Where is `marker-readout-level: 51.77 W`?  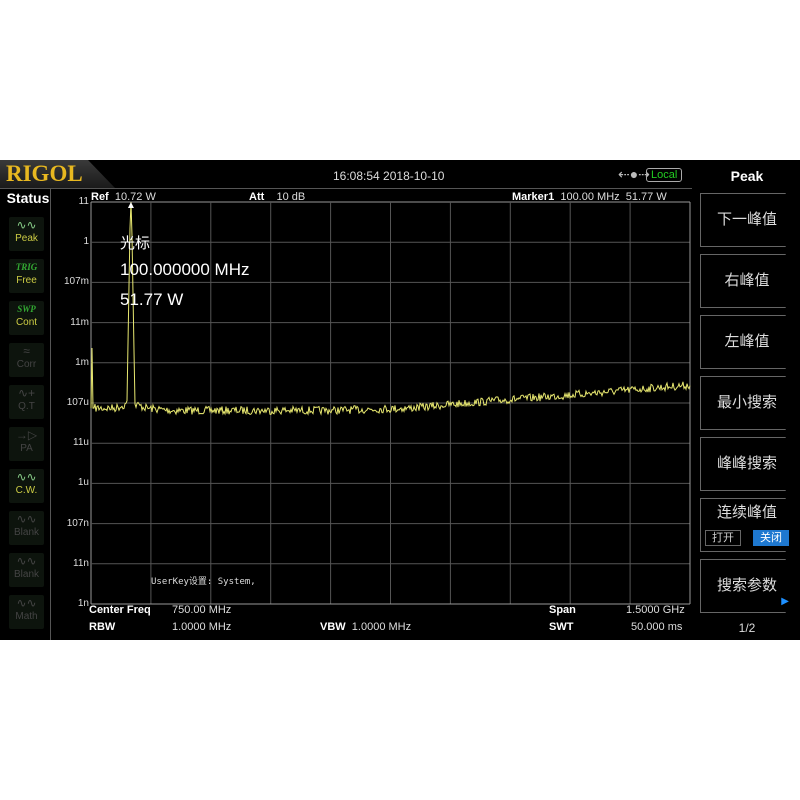
marker-readout-level: 51.77 W is located at coordinates (152, 299).